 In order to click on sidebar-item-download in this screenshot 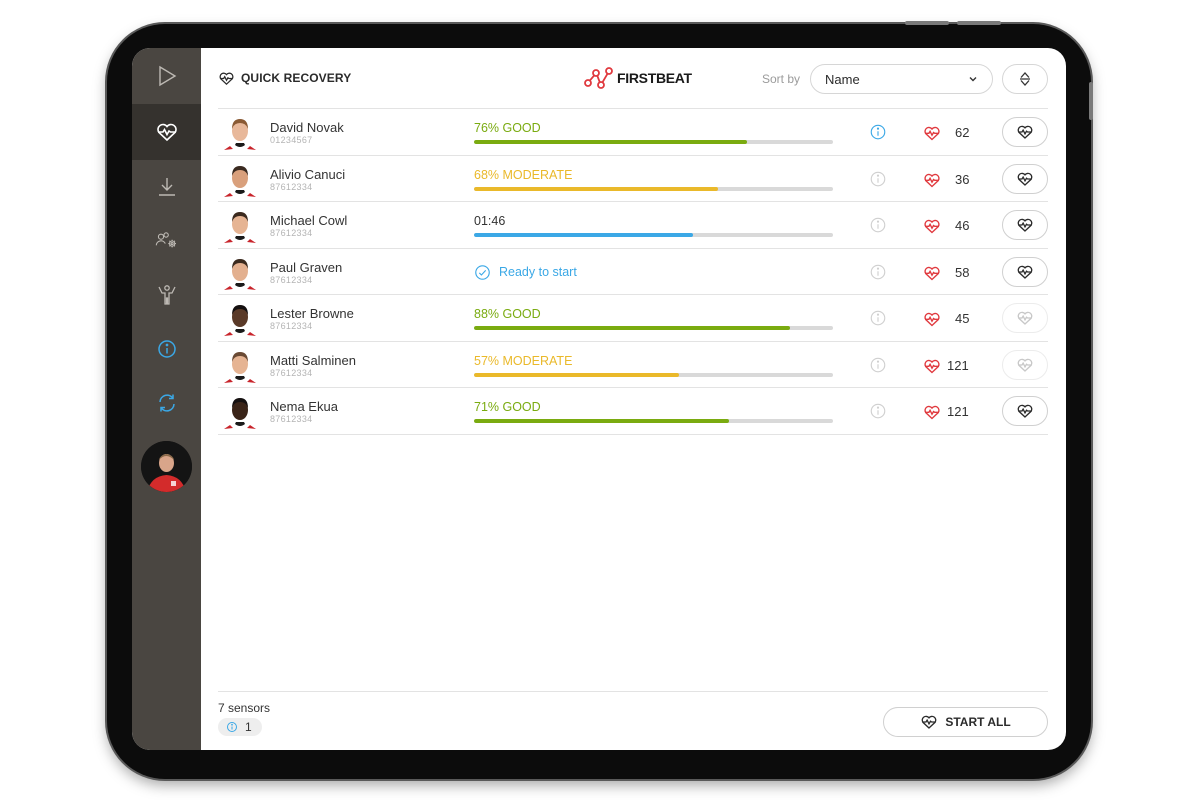, I will do `click(166, 187)`.